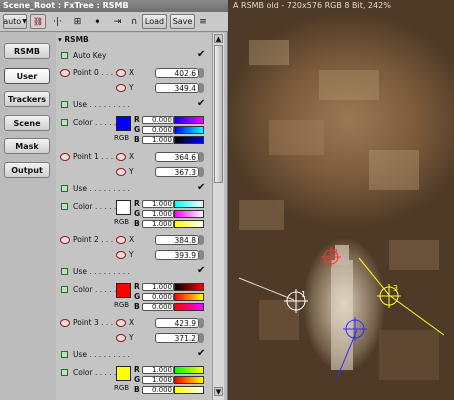  What do you see at coordinates (123, 373) in the screenshot?
I see `color3-swatch` at bounding box center [123, 373].